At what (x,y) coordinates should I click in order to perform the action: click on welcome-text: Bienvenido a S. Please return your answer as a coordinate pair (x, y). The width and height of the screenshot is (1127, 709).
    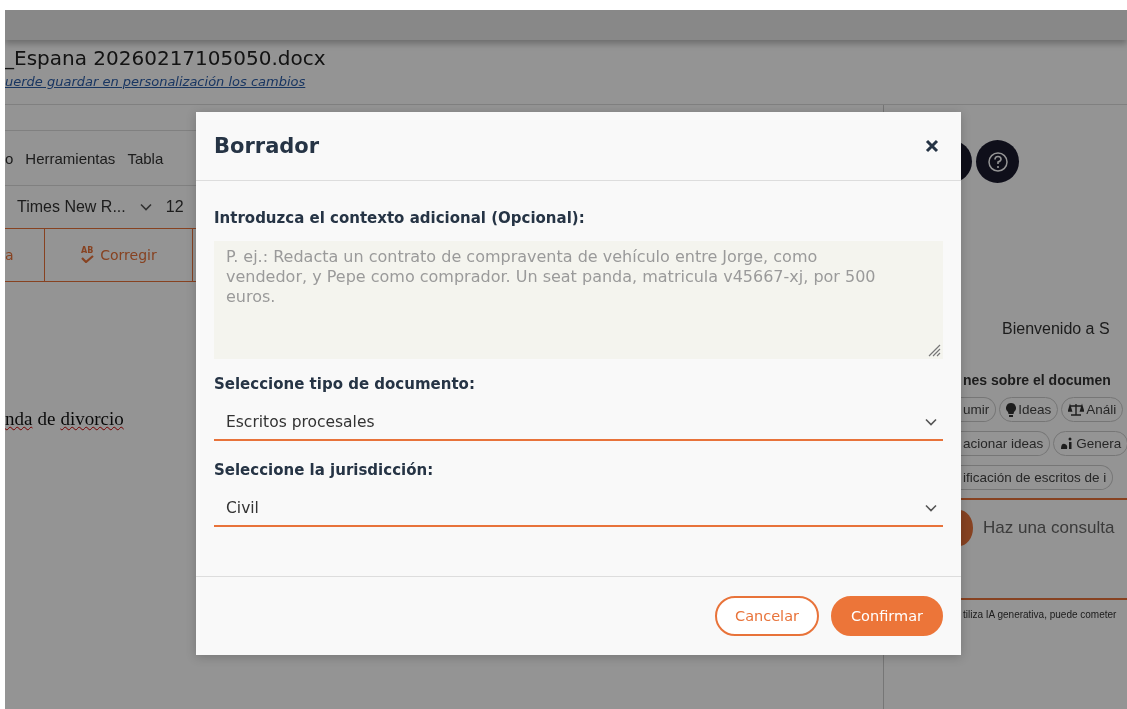
    Looking at the image, I should click on (1056, 329).